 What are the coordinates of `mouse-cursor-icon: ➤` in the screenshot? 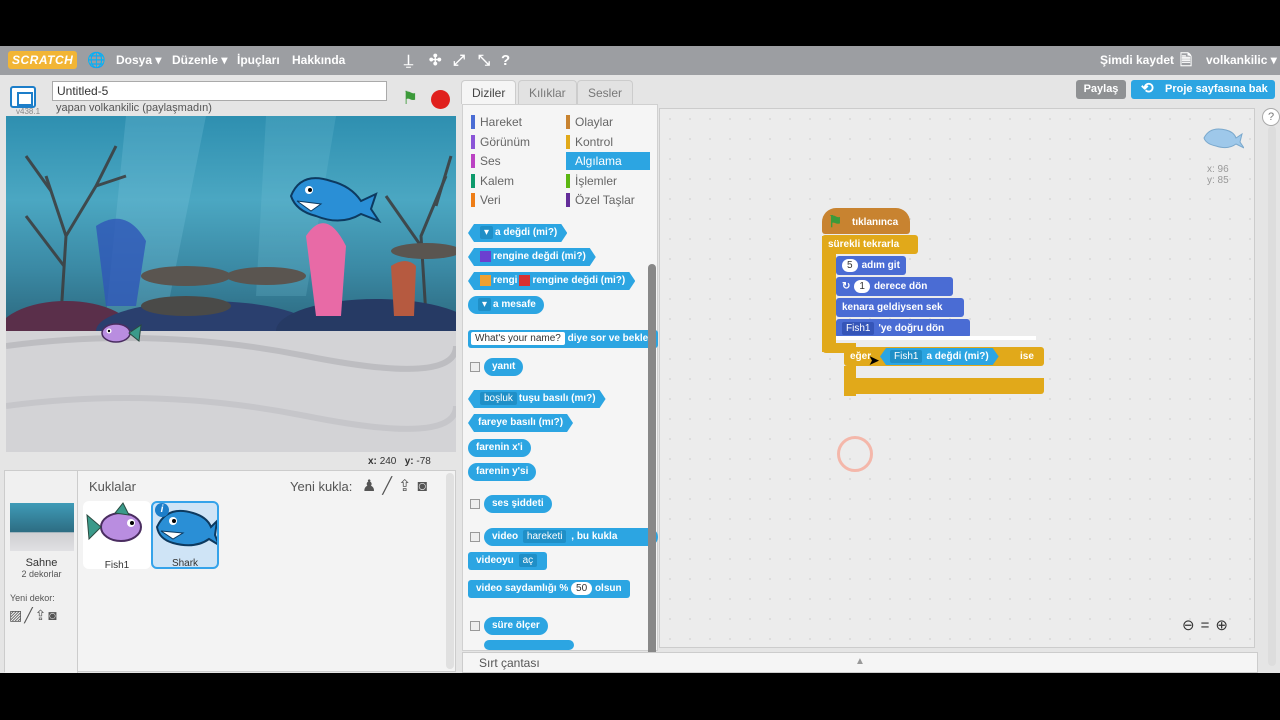 It's located at (874, 360).